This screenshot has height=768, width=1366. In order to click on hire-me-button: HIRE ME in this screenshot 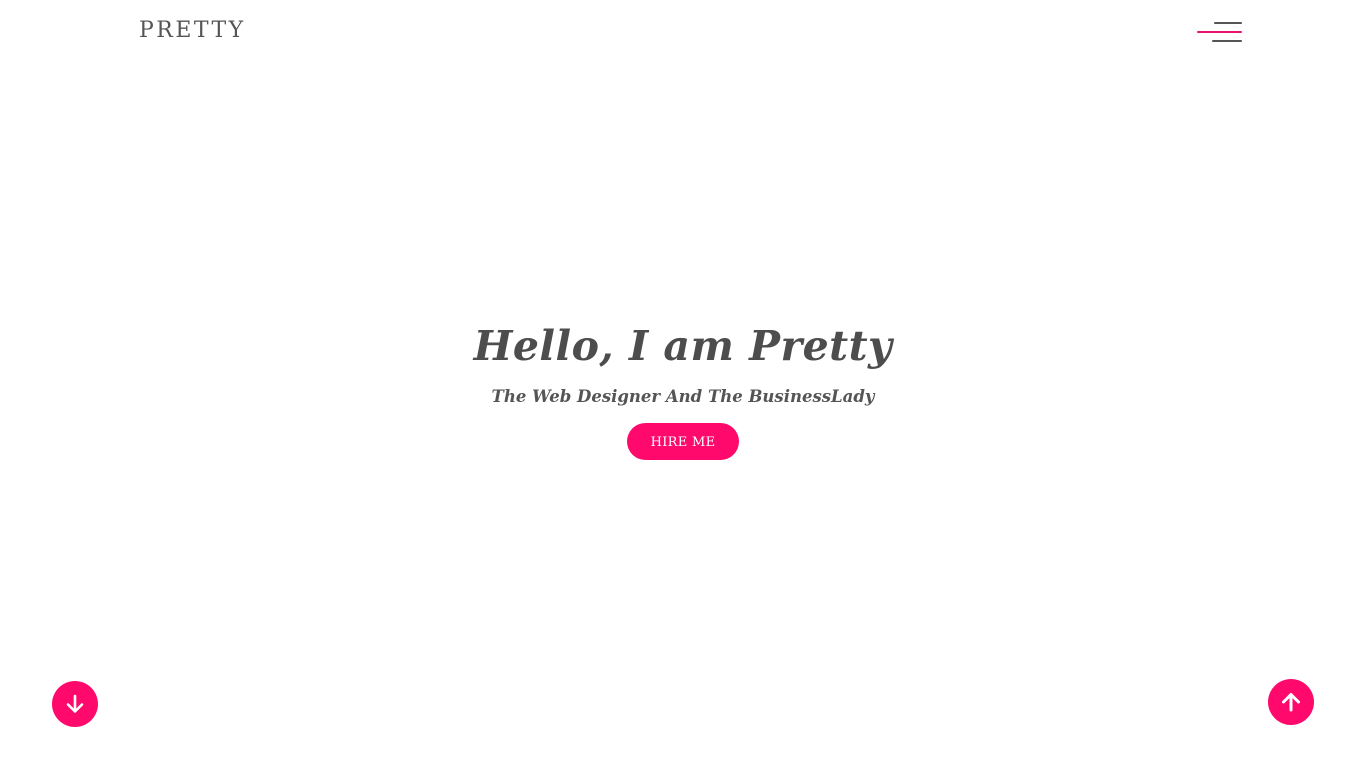, I will do `click(683, 441)`.